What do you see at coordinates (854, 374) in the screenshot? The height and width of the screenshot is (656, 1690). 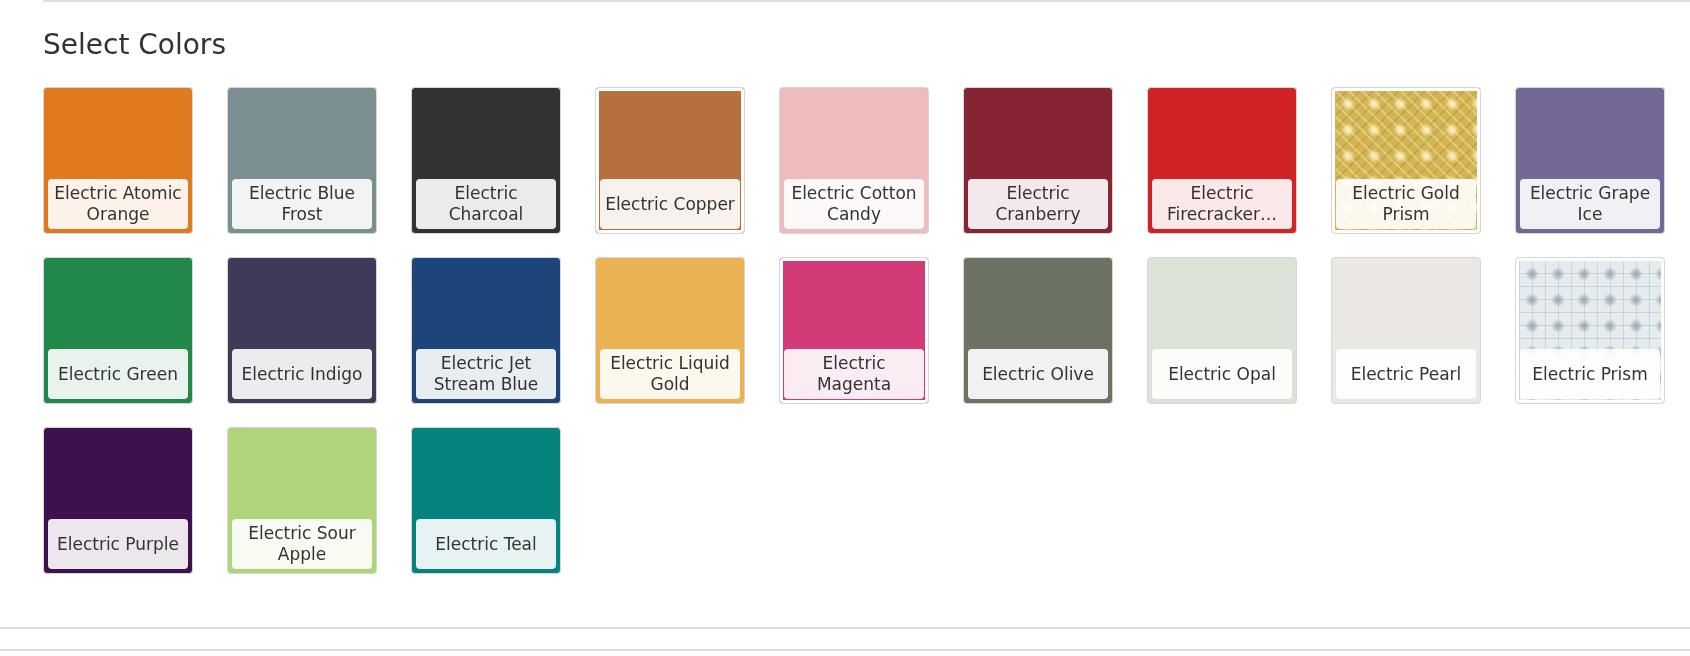 I see `color-name-label: Electric Magenta` at bounding box center [854, 374].